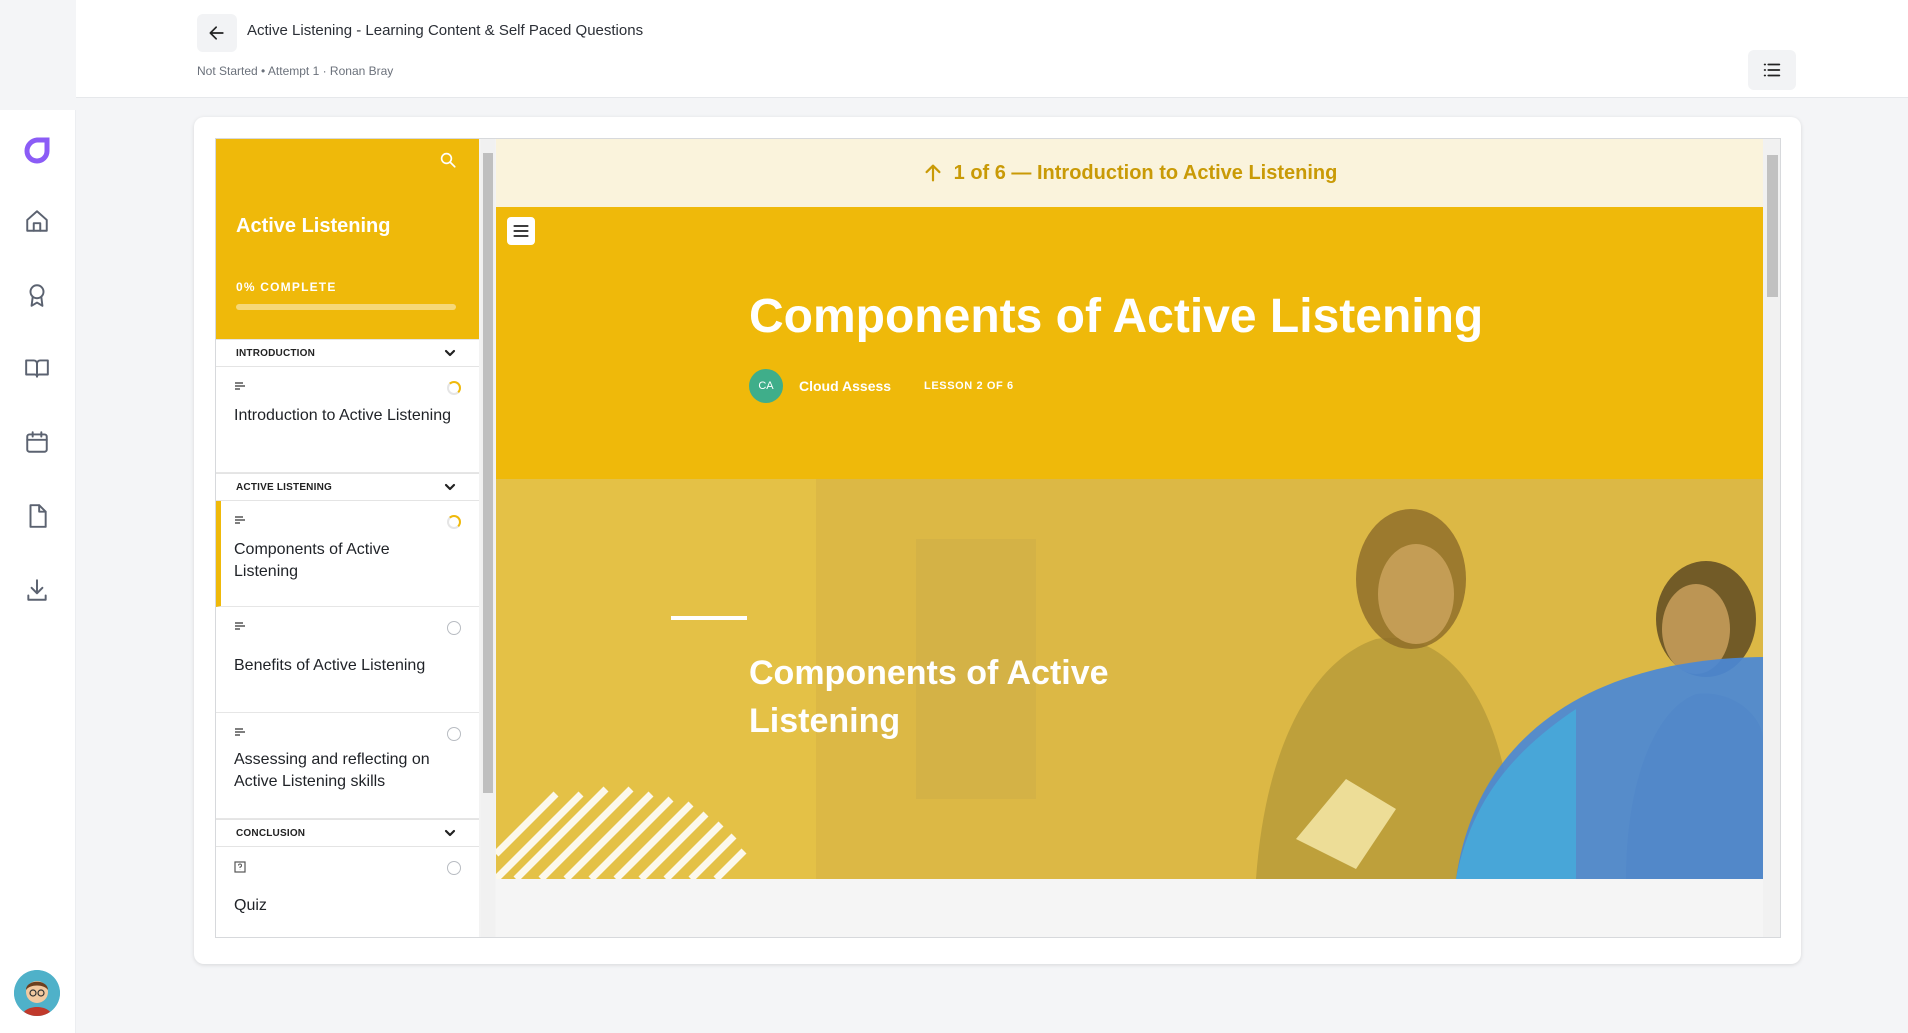 The image size is (1908, 1033). I want to click on app-rail, so click(38, 516).